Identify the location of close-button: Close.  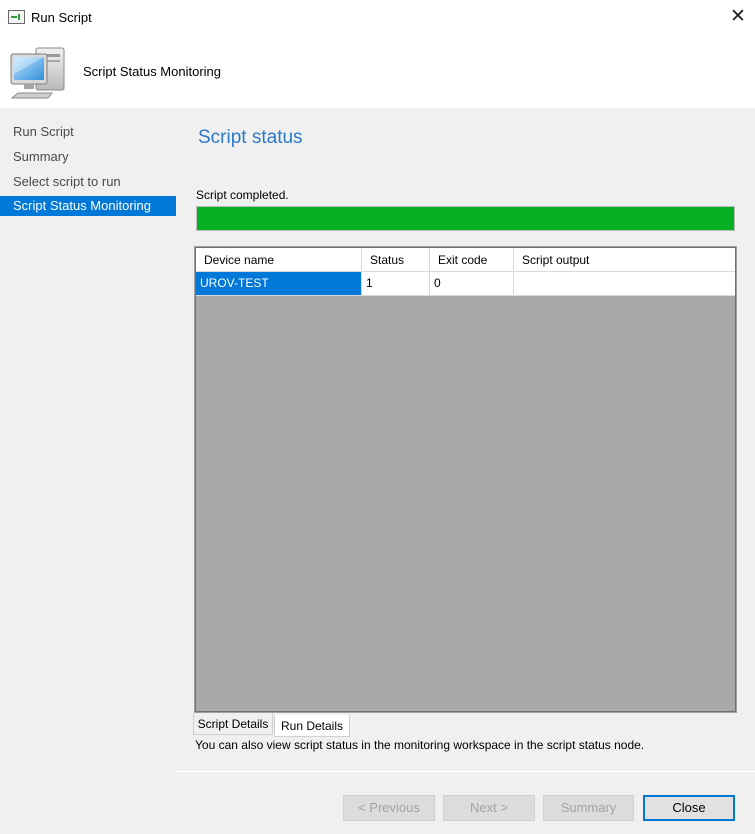
(689, 808).